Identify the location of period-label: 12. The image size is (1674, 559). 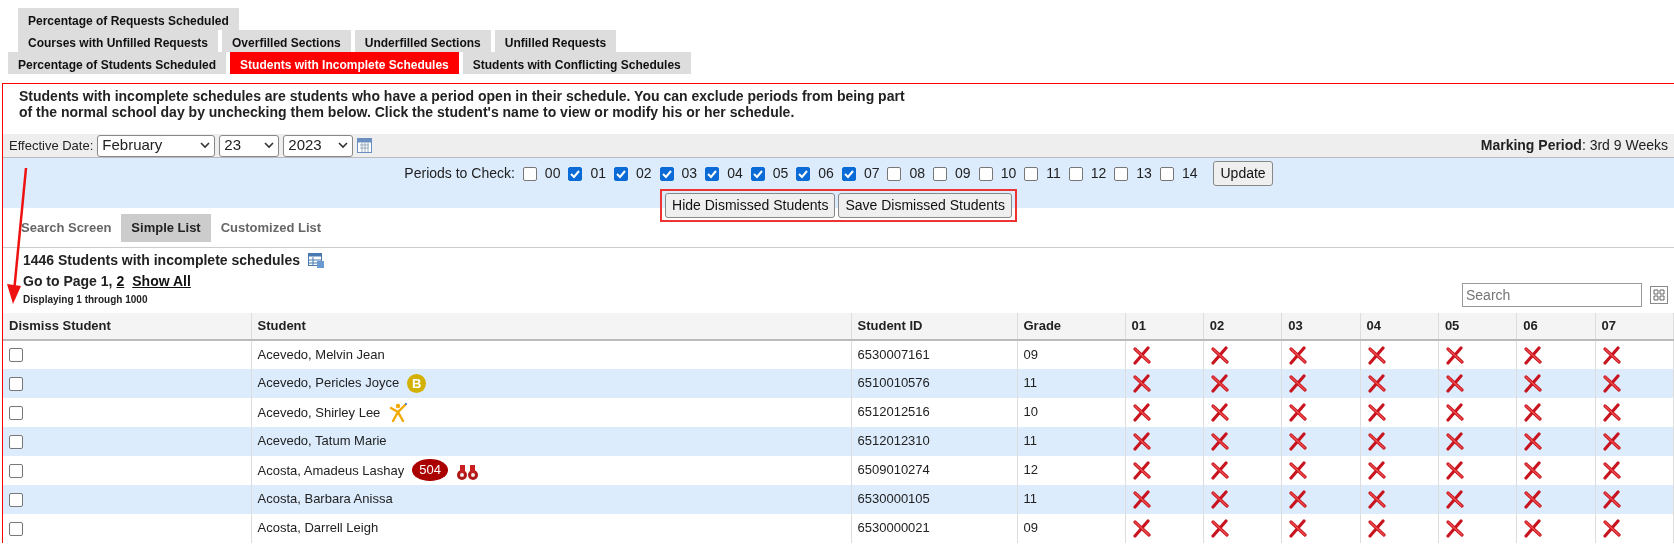
(1098, 173).